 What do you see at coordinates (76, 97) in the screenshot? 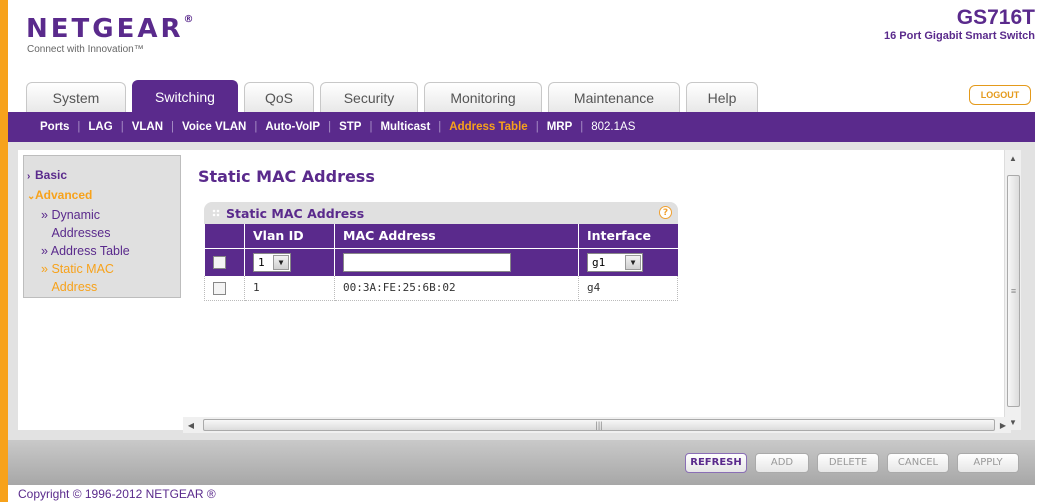
I see `tab-system: System` at bounding box center [76, 97].